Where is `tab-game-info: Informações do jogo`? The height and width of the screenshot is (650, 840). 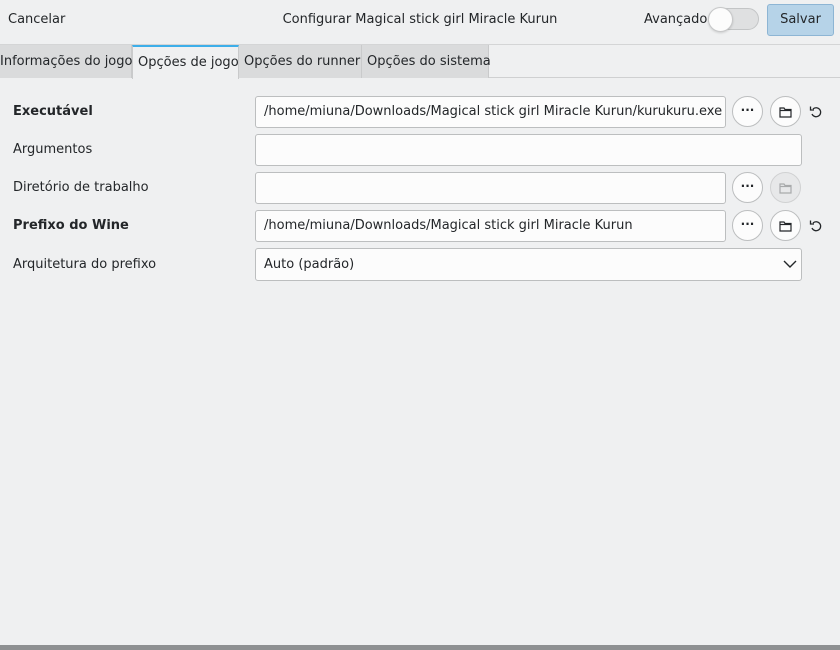 tab-game-info: Informações do jogo is located at coordinates (66, 61).